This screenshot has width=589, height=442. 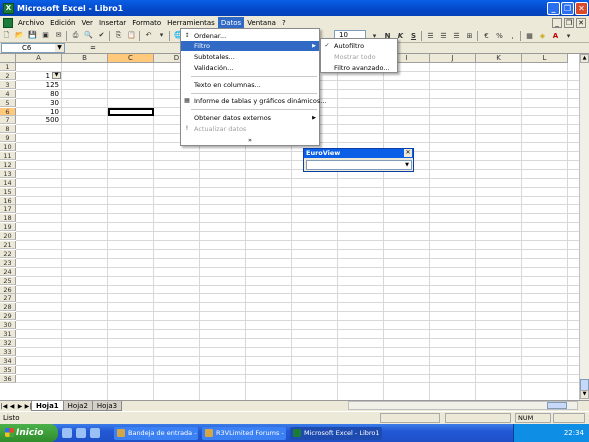 What do you see at coordinates (8, 209) in the screenshot?
I see `row-header-17: 17` at bounding box center [8, 209].